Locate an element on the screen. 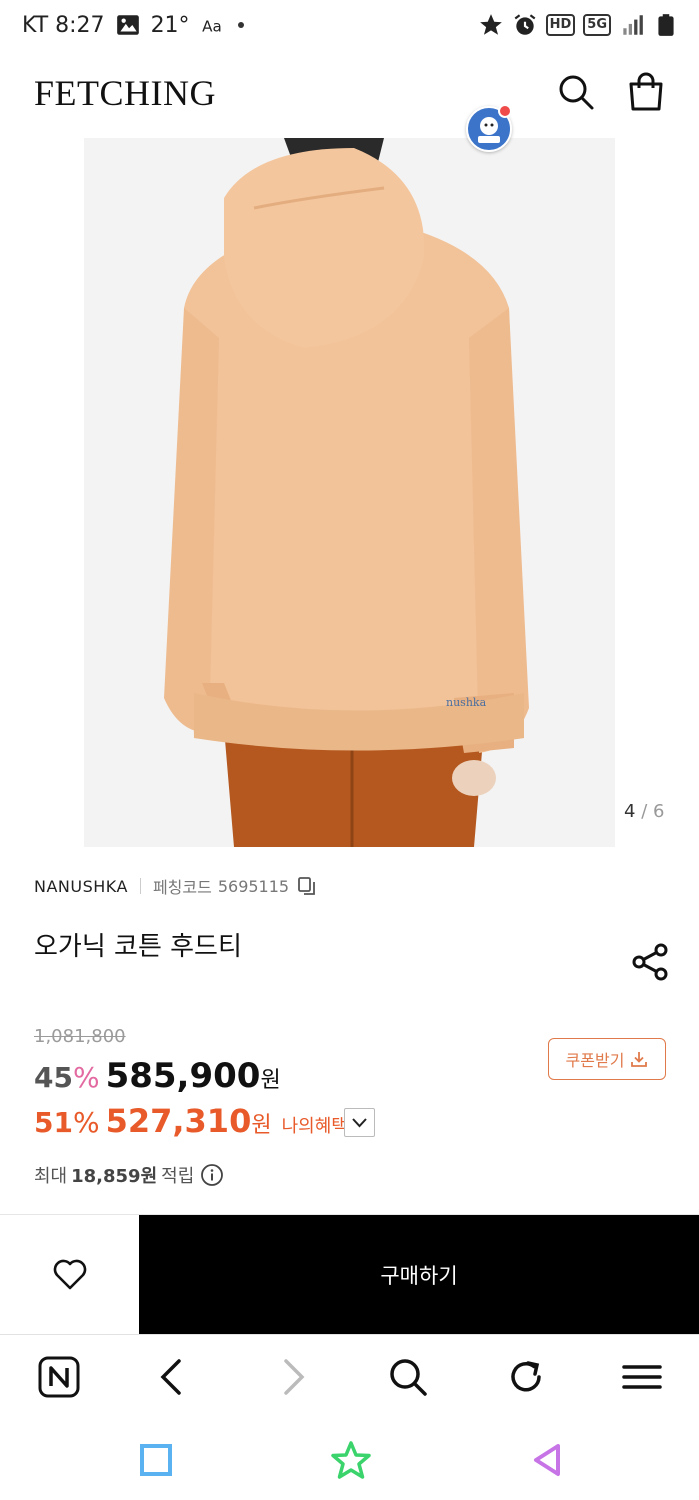 This screenshot has width=699, height=1500. sale-price-row: 45% 585,900 원 is located at coordinates (157, 1076).